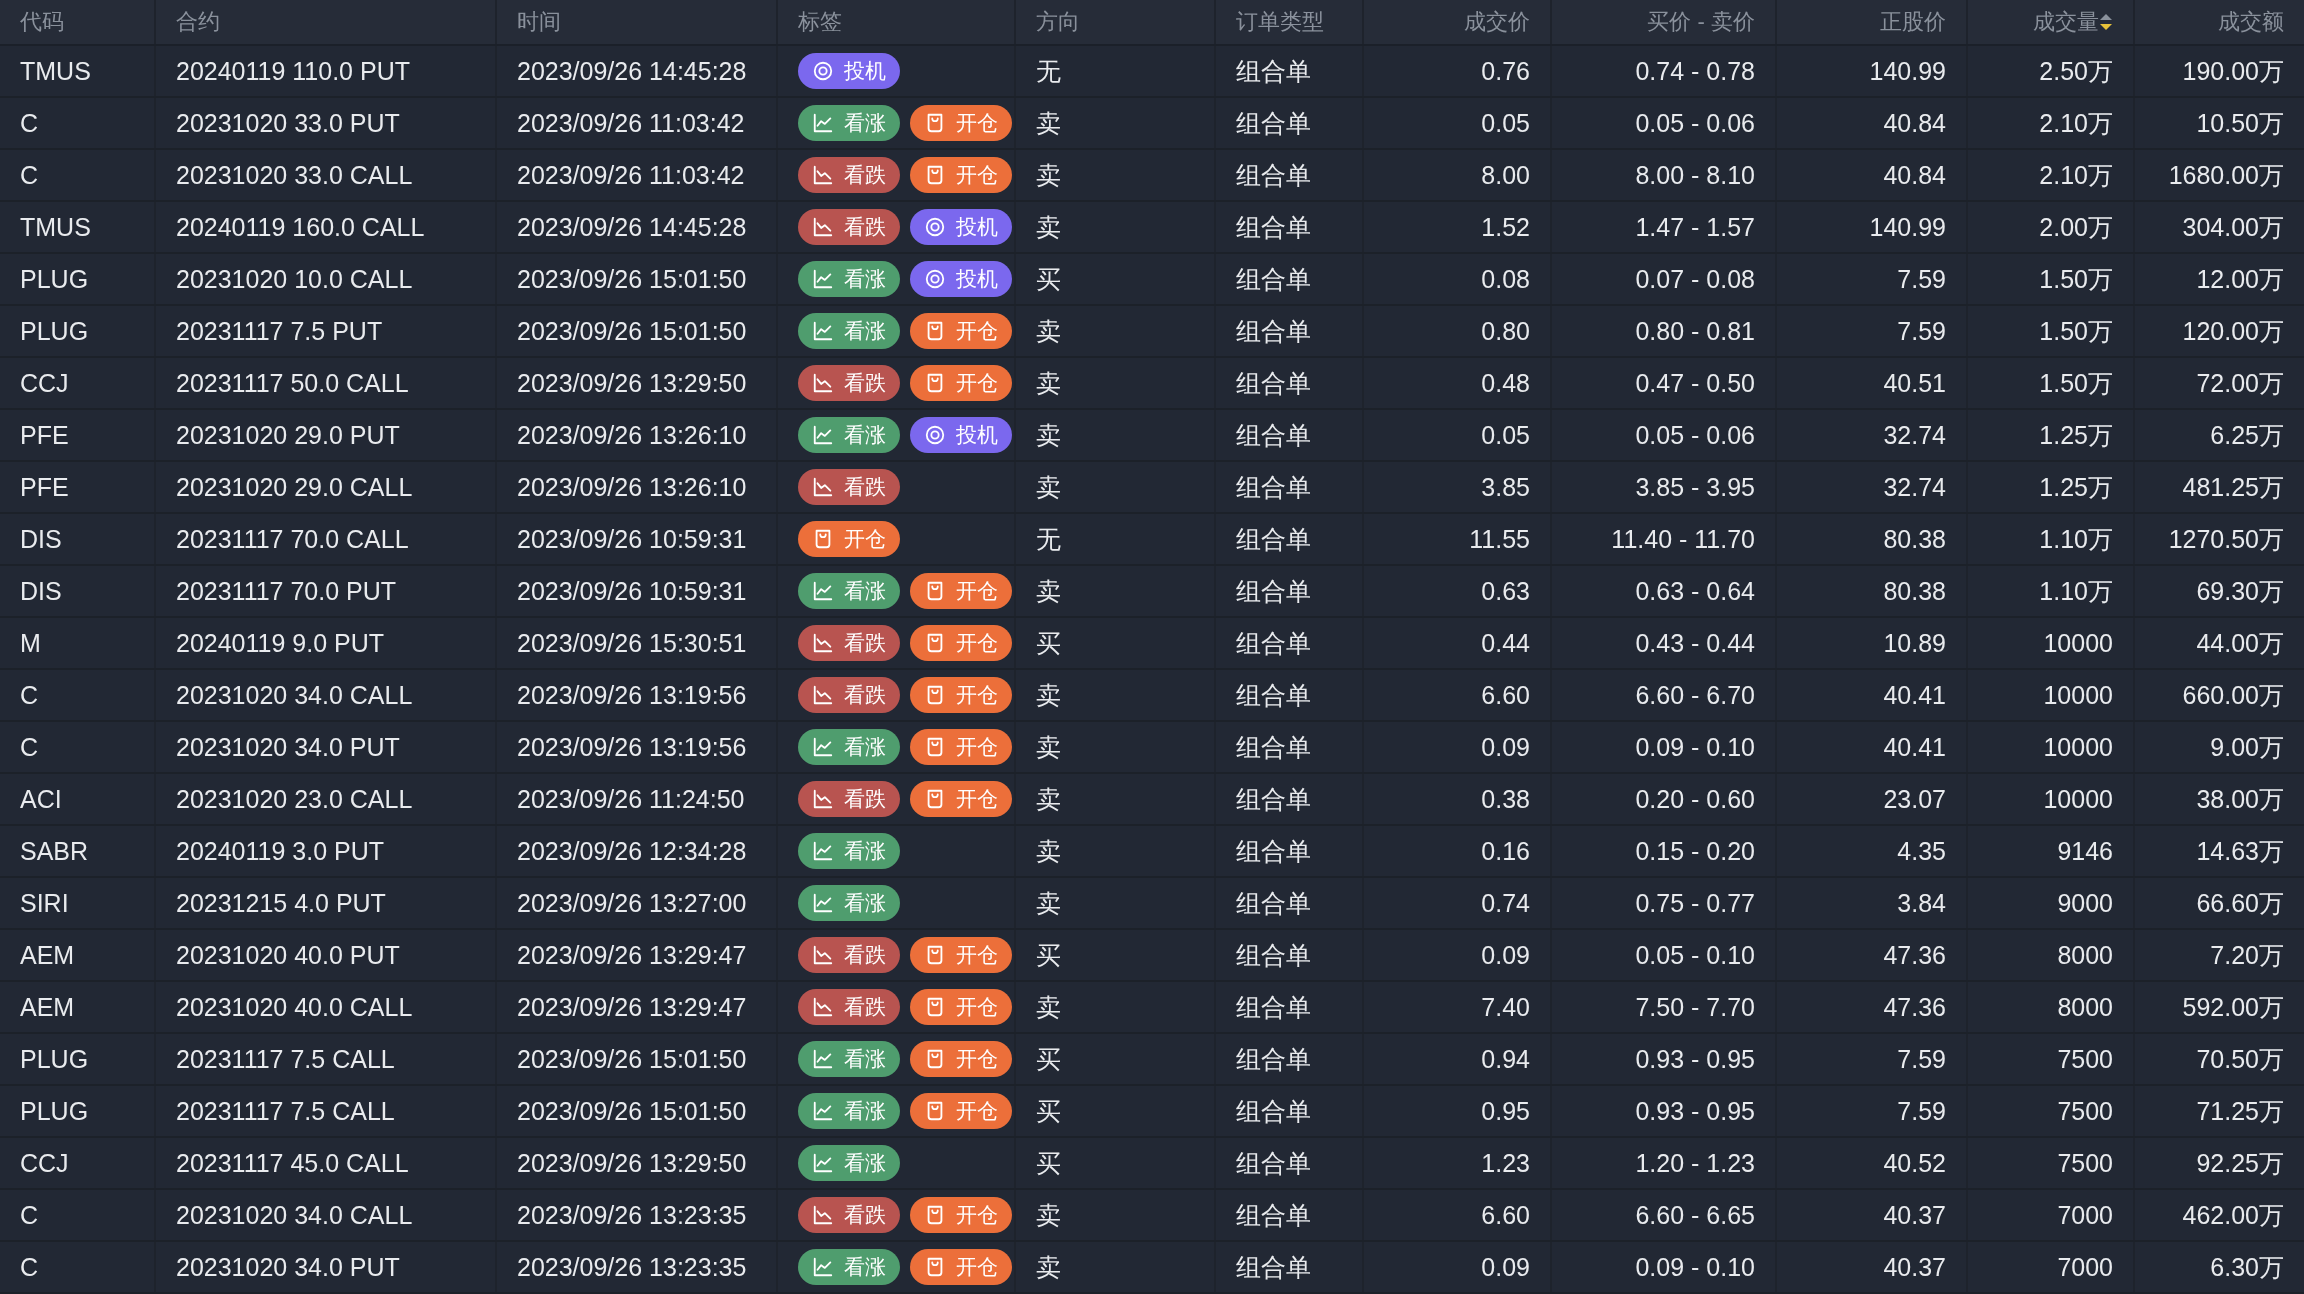 The width and height of the screenshot is (2304, 1294). Describe the element at coordinates (198, 22) in the screenshot. I see `column-header: 合约` at that location.